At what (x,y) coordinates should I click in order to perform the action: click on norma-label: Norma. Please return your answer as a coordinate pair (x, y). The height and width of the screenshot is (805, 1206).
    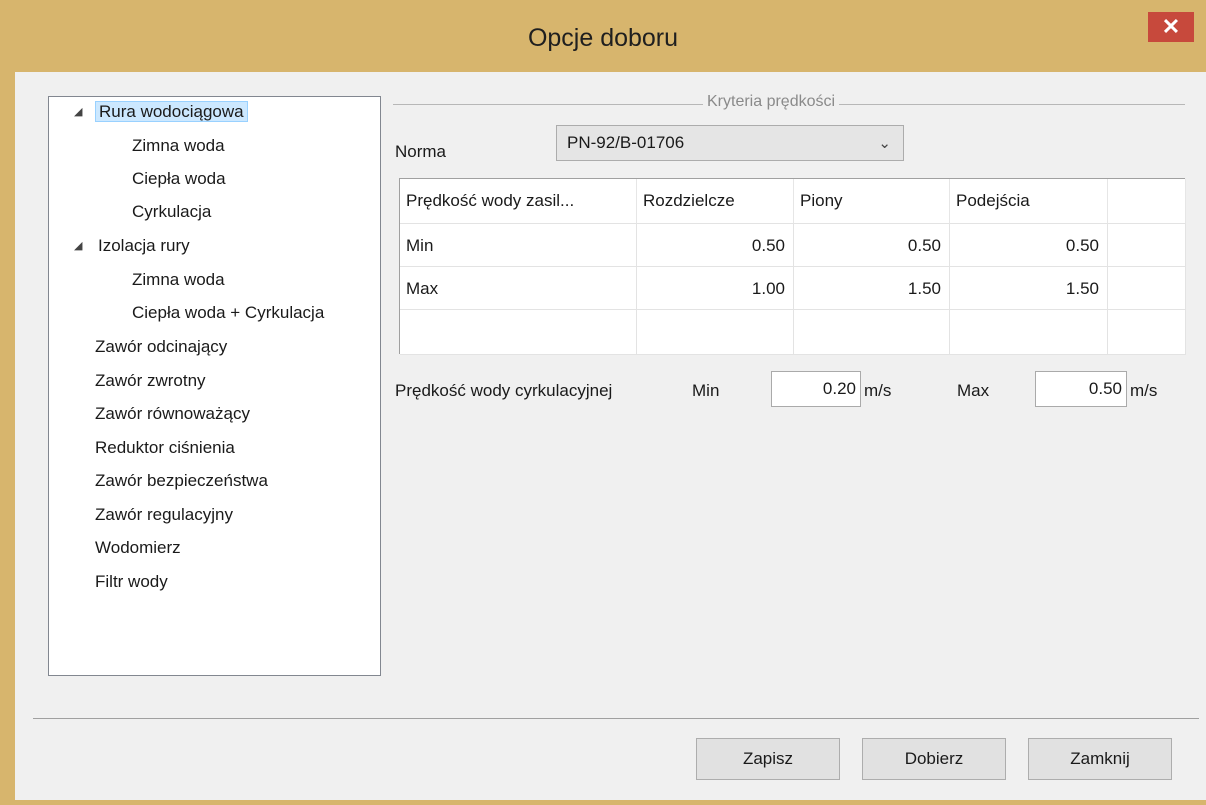
    Looking at the image, I should click on (421, 151).